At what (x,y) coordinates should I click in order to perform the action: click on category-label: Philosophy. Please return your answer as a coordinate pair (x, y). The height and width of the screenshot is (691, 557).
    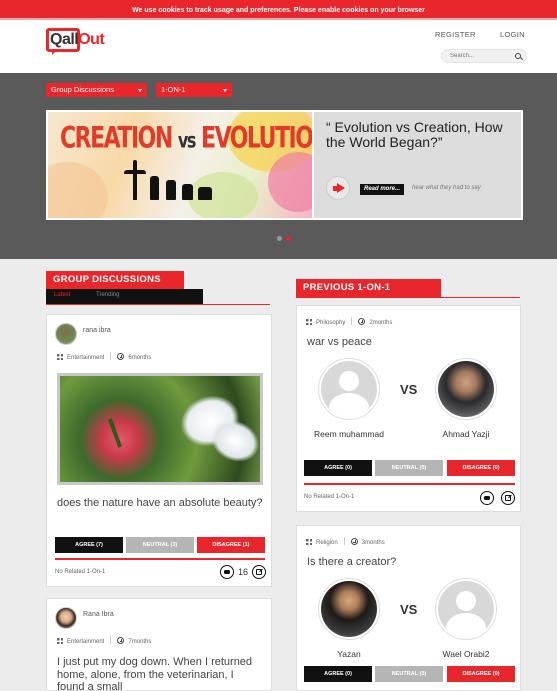
    Looking at the image, I should click on (330, 323).